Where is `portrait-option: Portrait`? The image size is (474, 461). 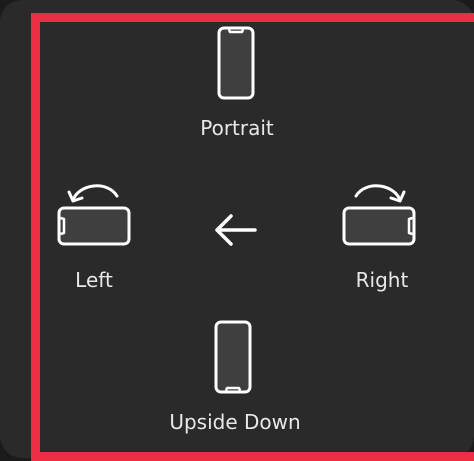 portrait-option: Portrait is located at coordinates (237, 81).